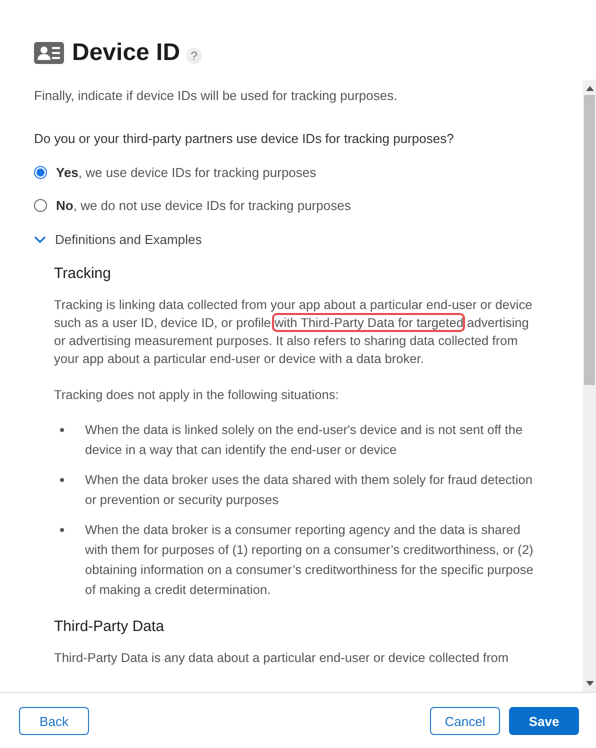 The width and height of the screenshot is (596, 748). Describe the element at coordinates (128, 239) in the screenshot. I see `disclosure-link: Definitions and Examples` at that location.